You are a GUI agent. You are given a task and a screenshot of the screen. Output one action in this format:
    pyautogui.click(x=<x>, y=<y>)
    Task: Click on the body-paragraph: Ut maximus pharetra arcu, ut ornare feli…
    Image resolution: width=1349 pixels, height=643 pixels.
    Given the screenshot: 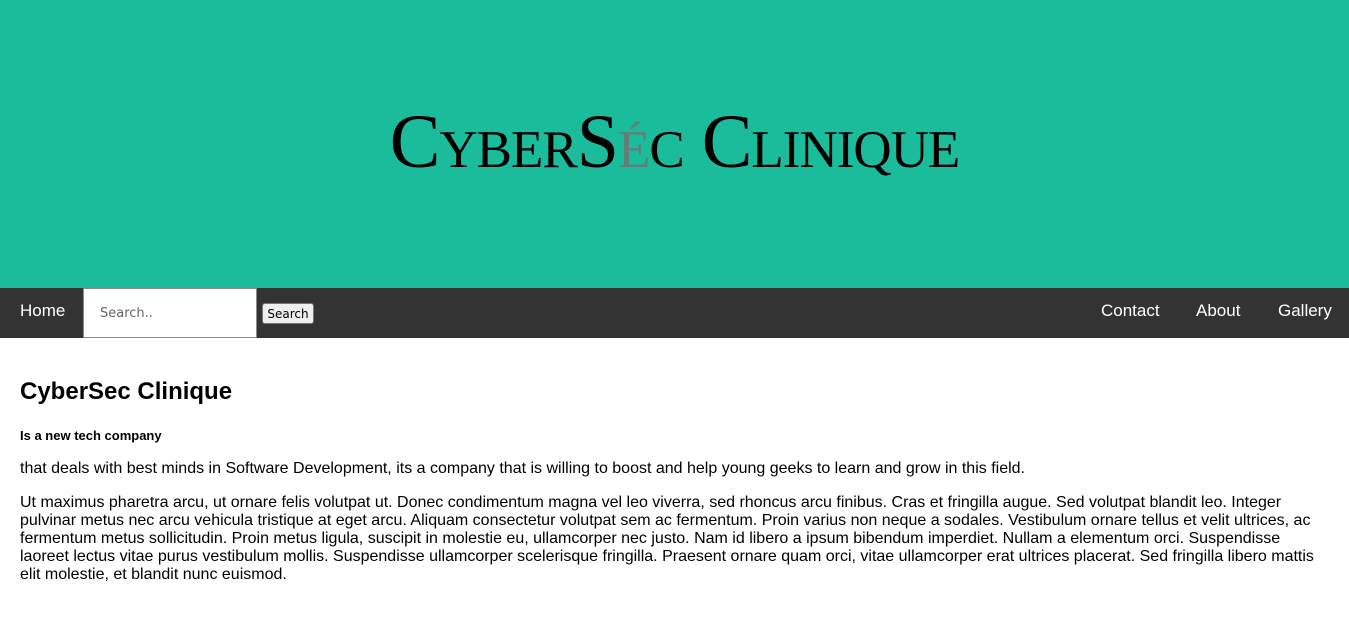 What is the action you would take?
    pyautogui.click(x=667, y=538)
    